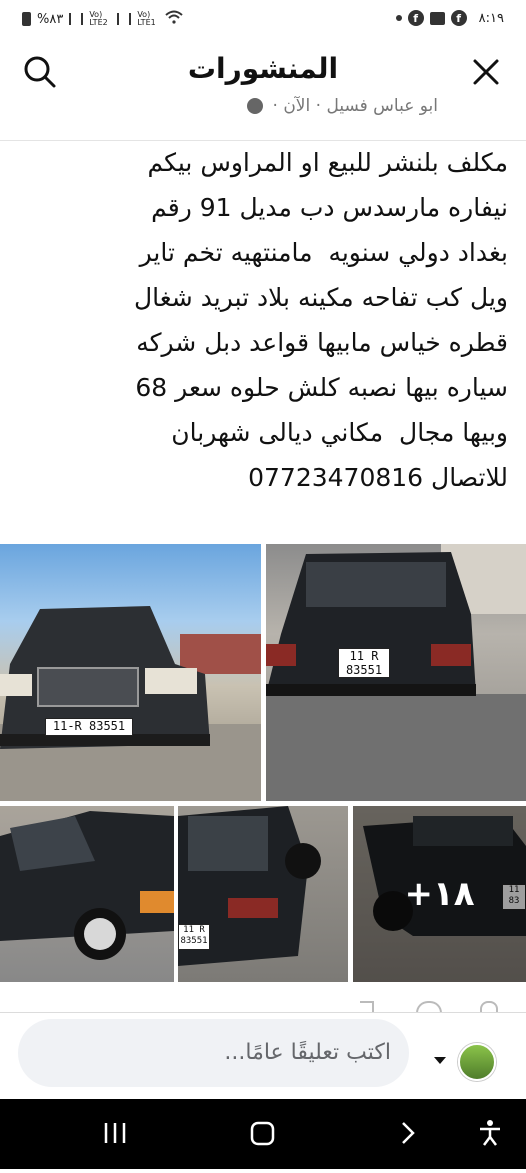 The width and height of the screenshot is (526, 1173). Describe the element at coordinates (364, 670) in the screenshot. I see `license-plate-bottom: 83551` at that location.